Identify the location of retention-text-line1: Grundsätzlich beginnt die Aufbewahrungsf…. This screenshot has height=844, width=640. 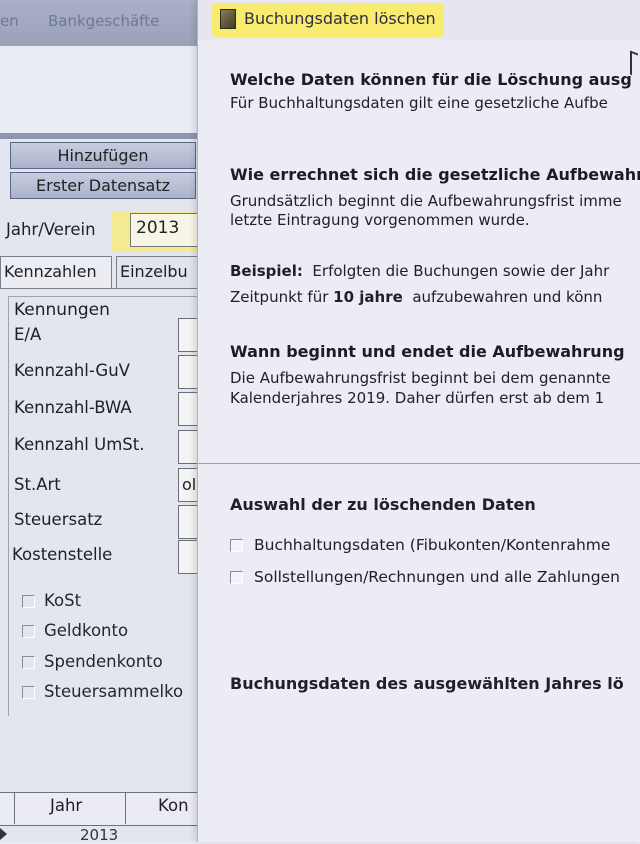
(426, 201).